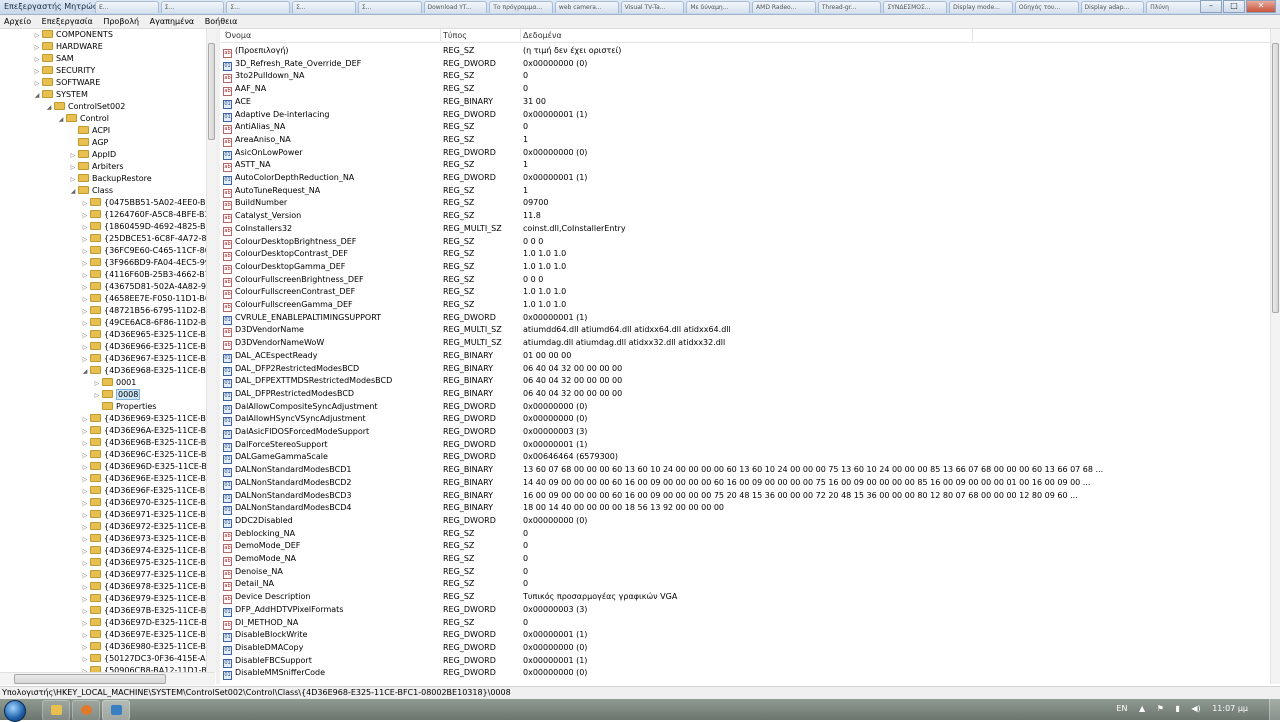 This screenshot has width=1280, height=722. I want to click on value-row: AreaAniso_NA REG_SZ 1, so click(745, 140).